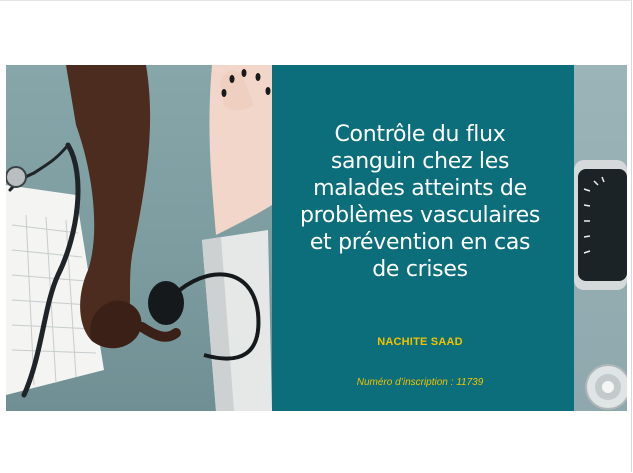  What do you see at coordinates (237, 320) in the screenshot?
I see `bp-cuff` at bounding box center [237, 320].